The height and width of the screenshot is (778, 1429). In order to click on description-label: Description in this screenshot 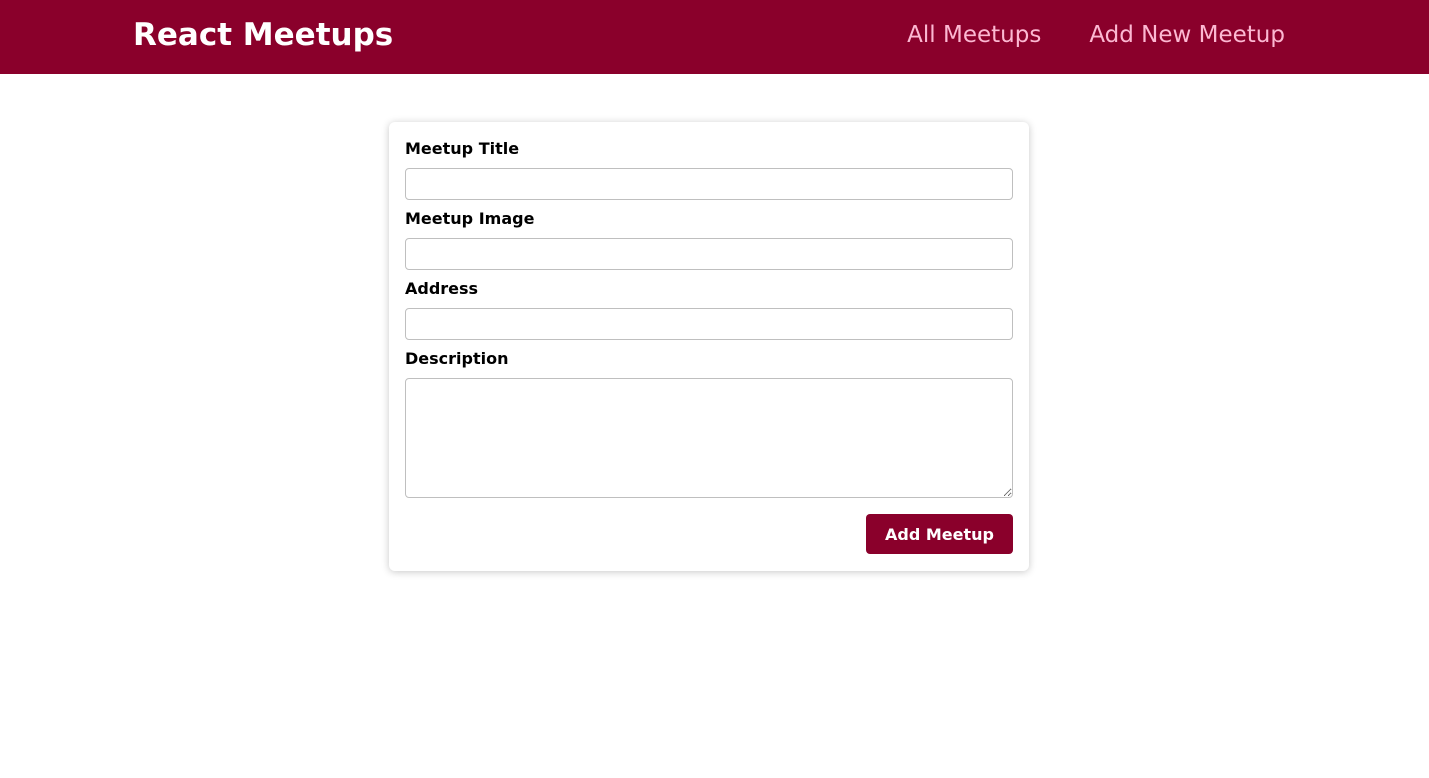, I will do `click(457, 358)`.